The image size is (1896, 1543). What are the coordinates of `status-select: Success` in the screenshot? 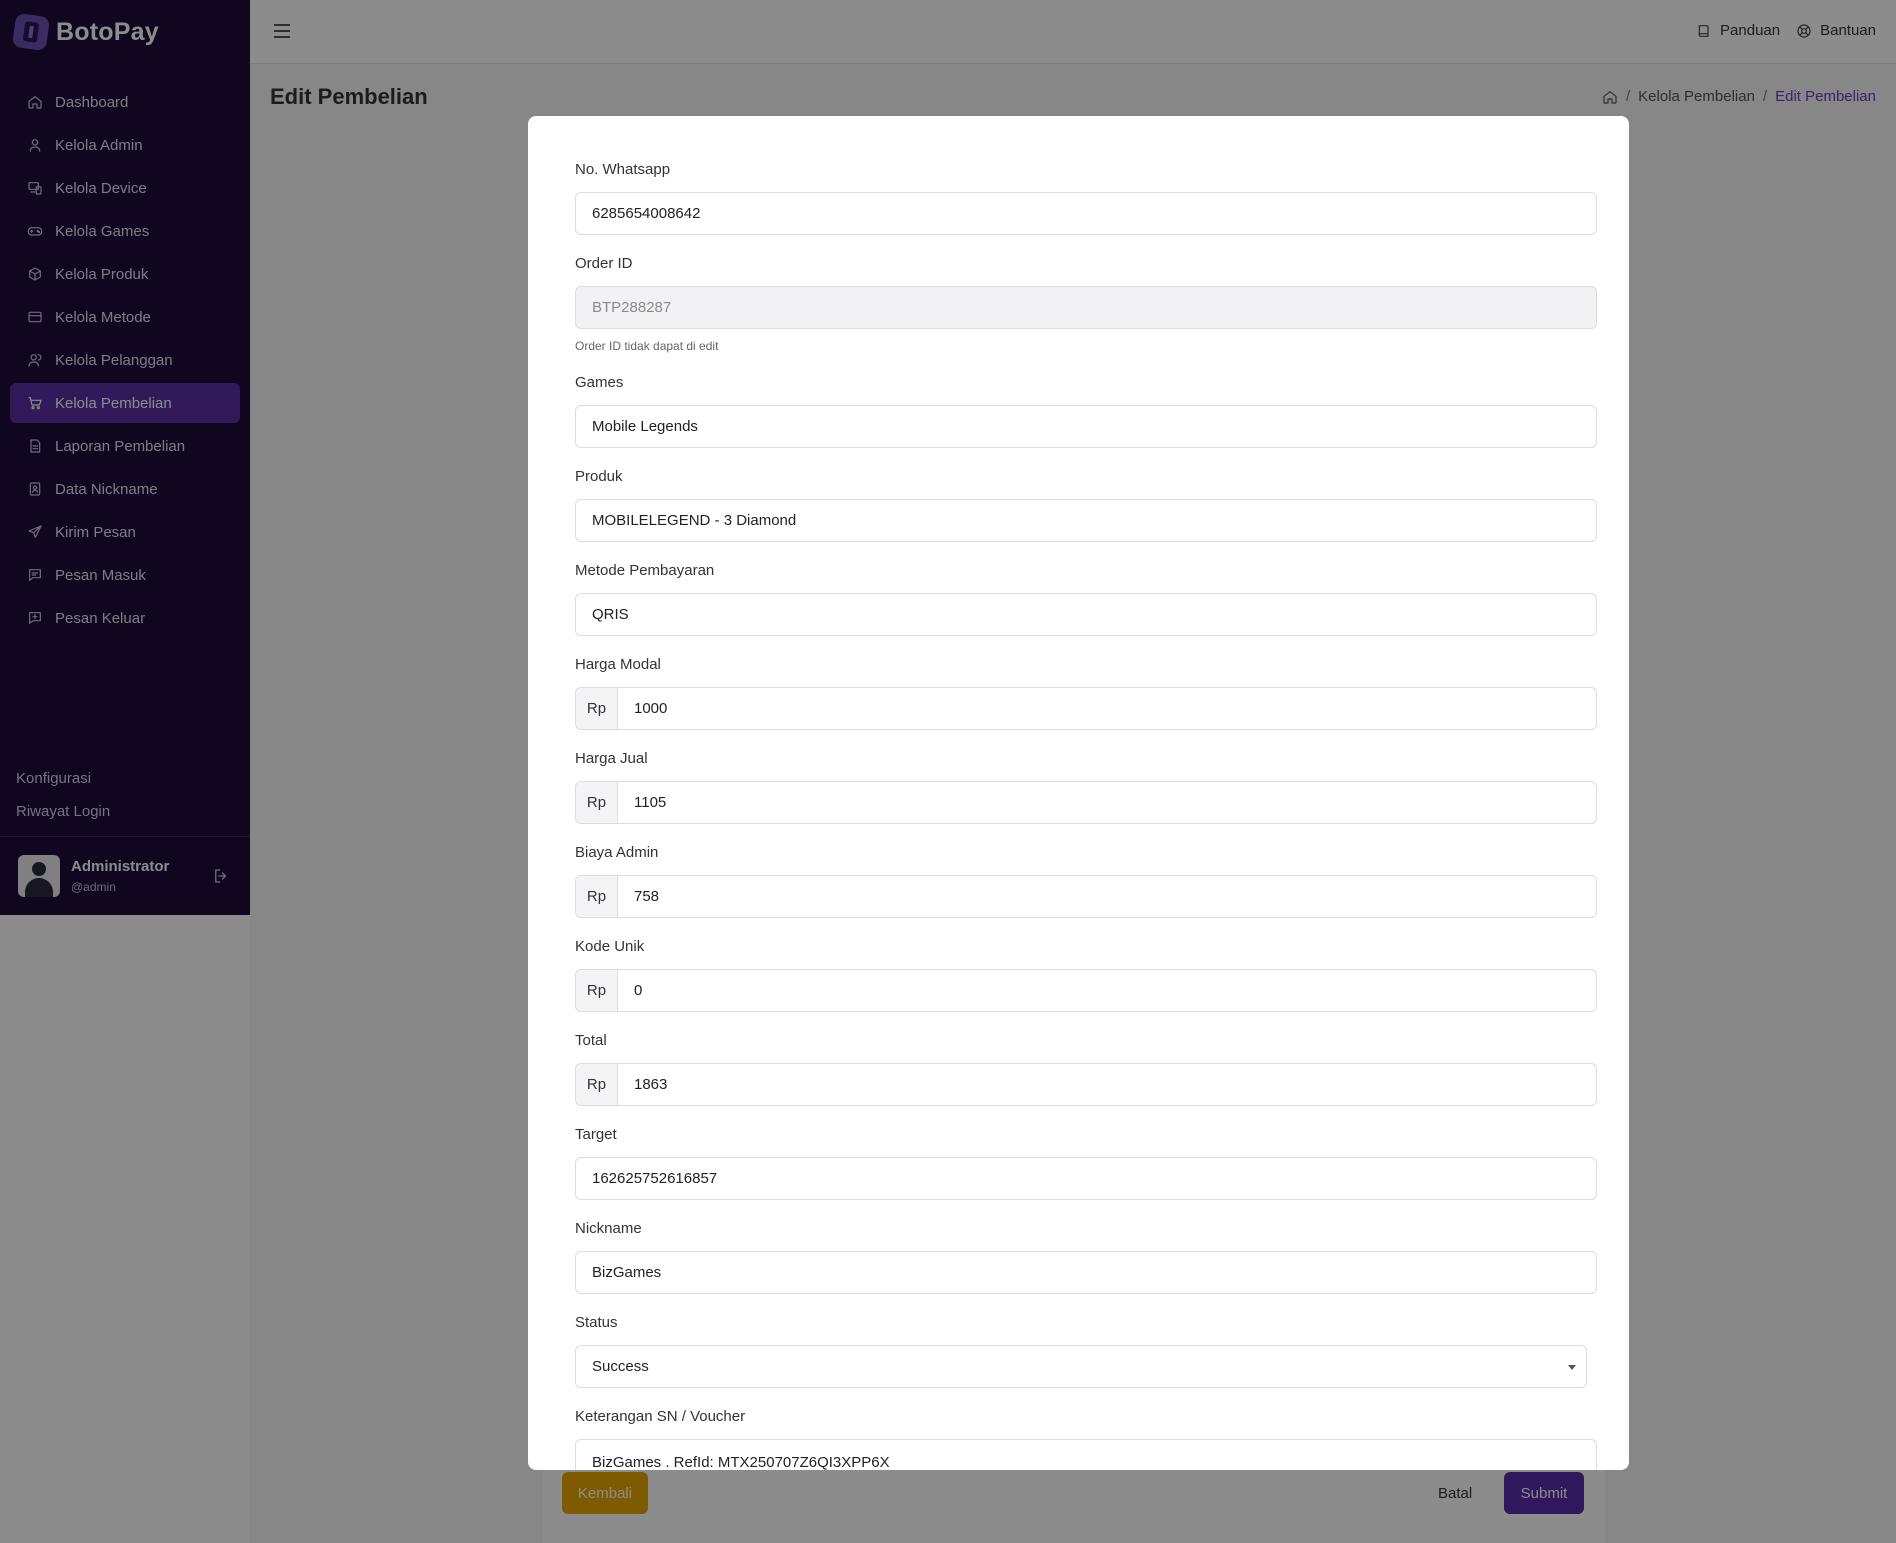 It's located at (1081, 1366).